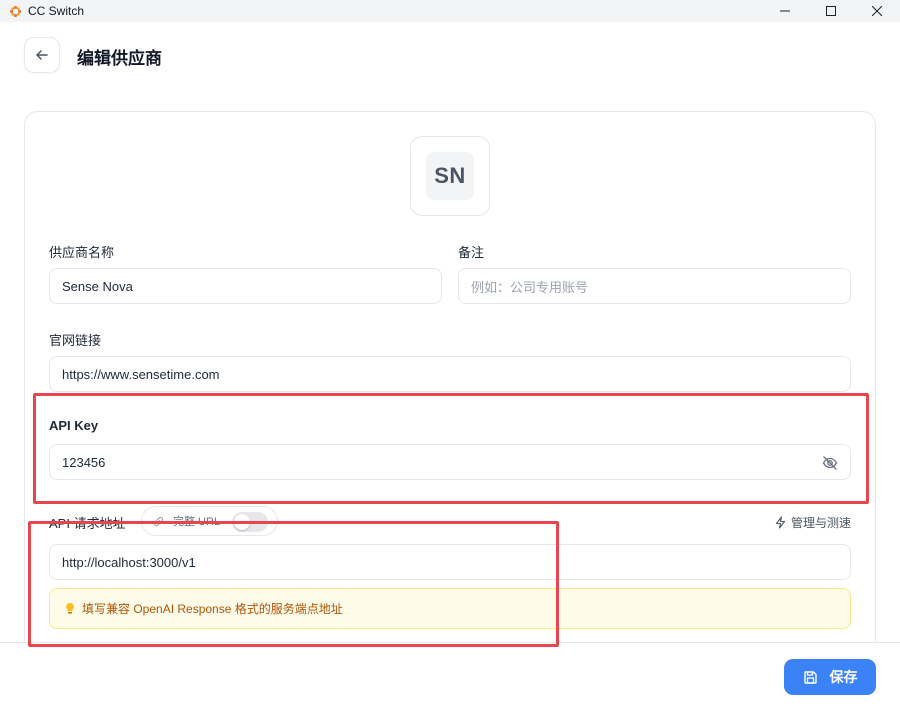 The image size is (900, 711). Describe the element at coordinates (820, 523) in the screenshot. I see `manage-speedtest-label: 管理与测速` at that location.